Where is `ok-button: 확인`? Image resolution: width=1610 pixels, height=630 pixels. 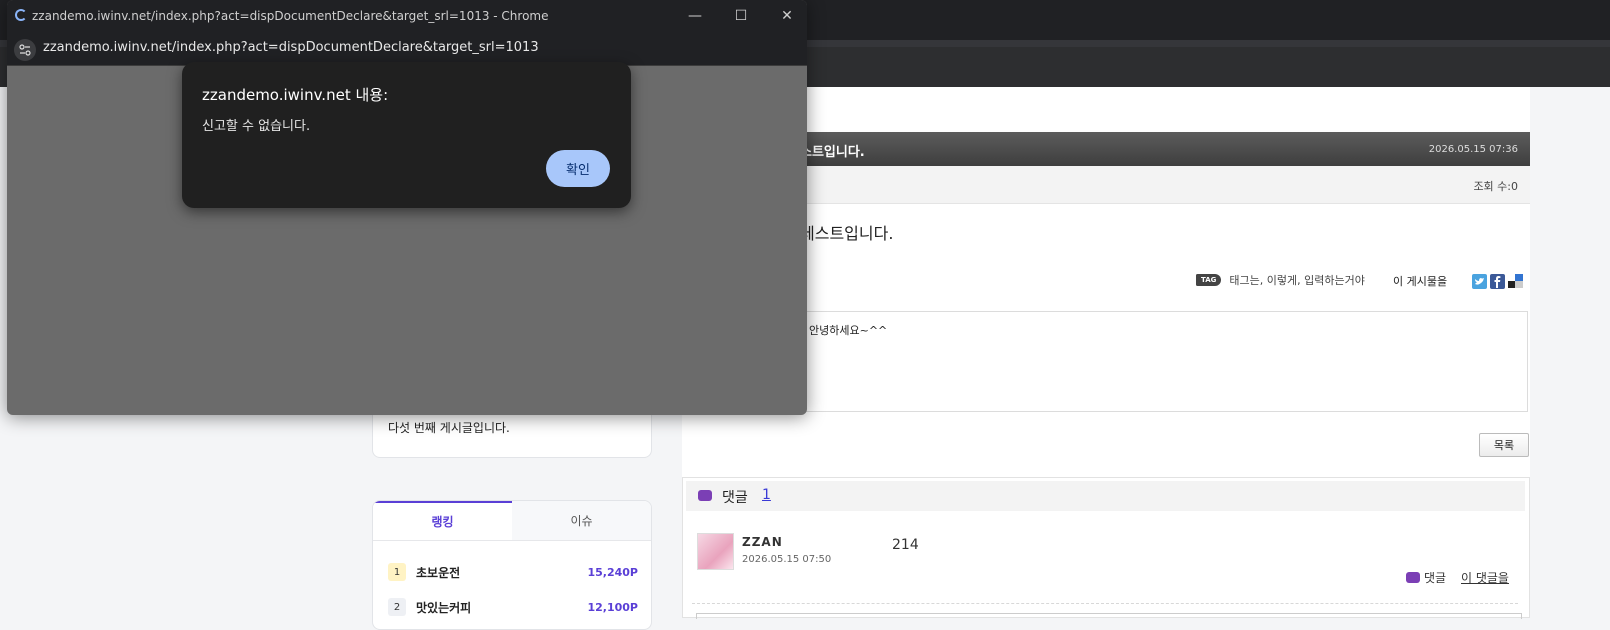 ok-button: 확인 is located at coordinates (578, 168).